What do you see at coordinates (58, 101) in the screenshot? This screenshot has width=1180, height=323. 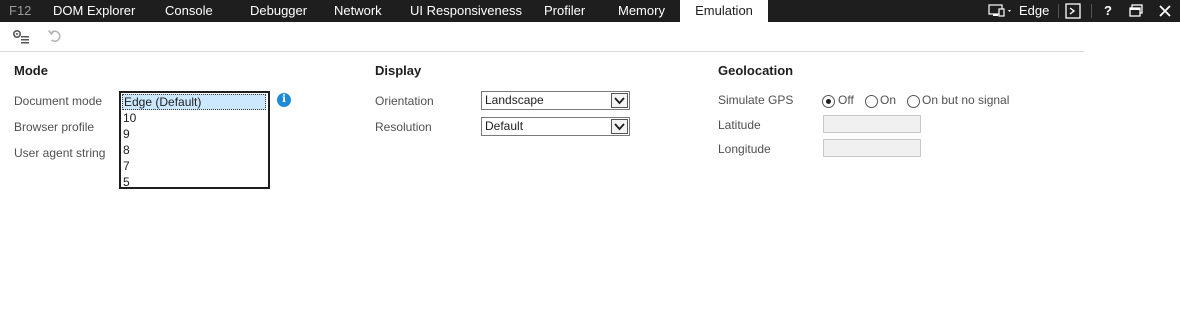 I see `document-mode-label: Document mode` at bounding box center [58, 101].